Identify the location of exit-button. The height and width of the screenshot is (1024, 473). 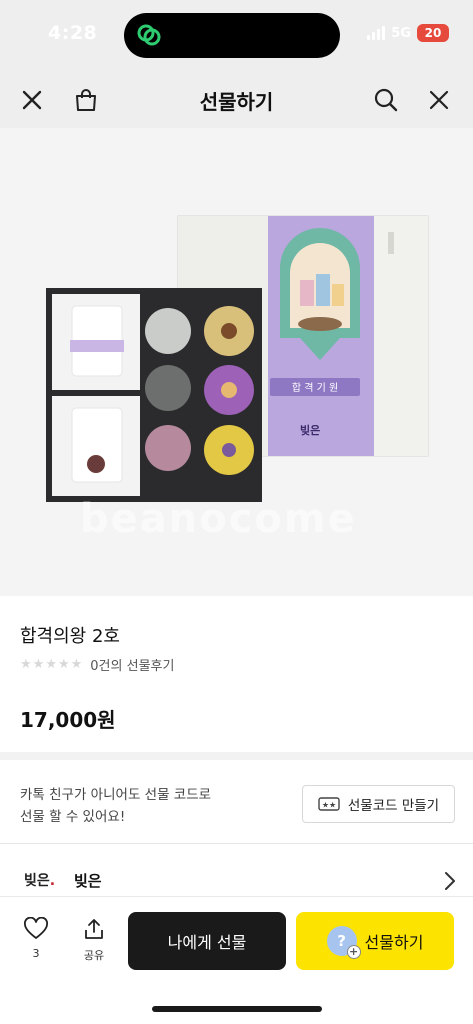
(439, 100).